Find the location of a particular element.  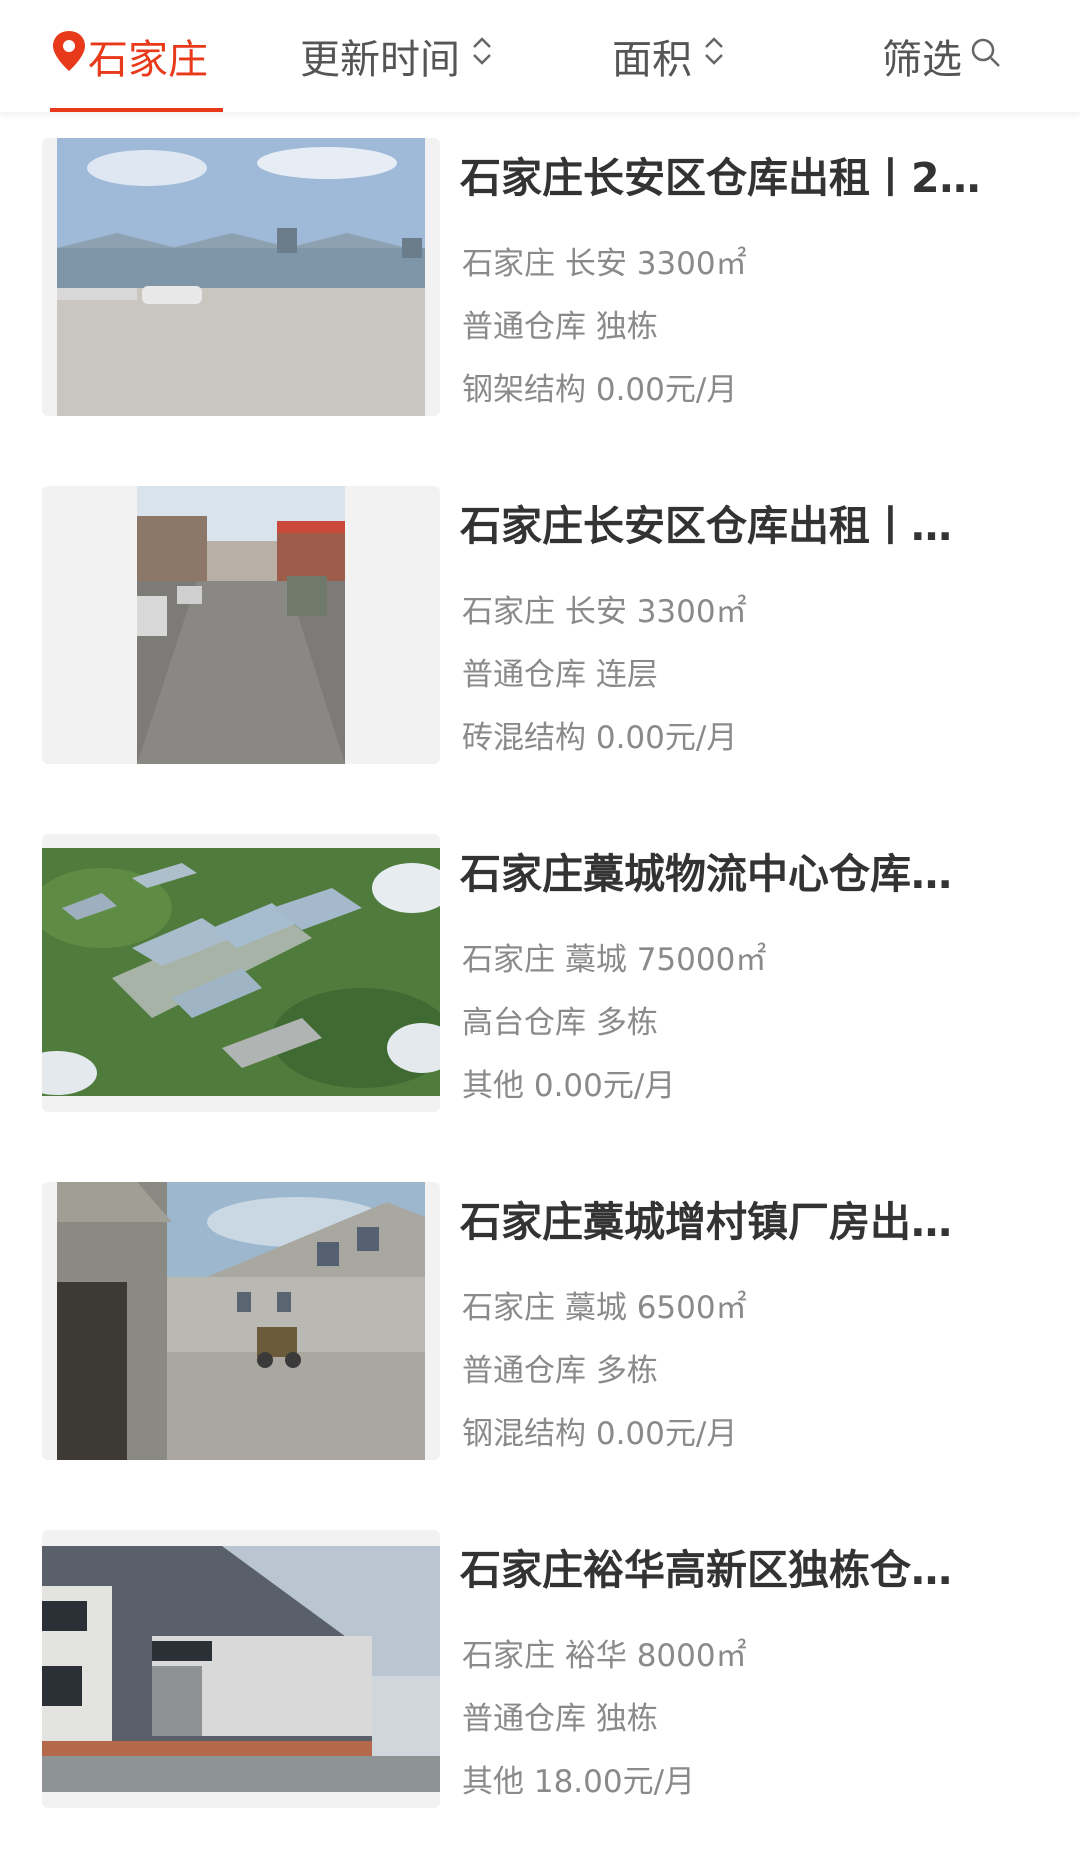

tab-area: 面积 is located at coordinates (669, 56).